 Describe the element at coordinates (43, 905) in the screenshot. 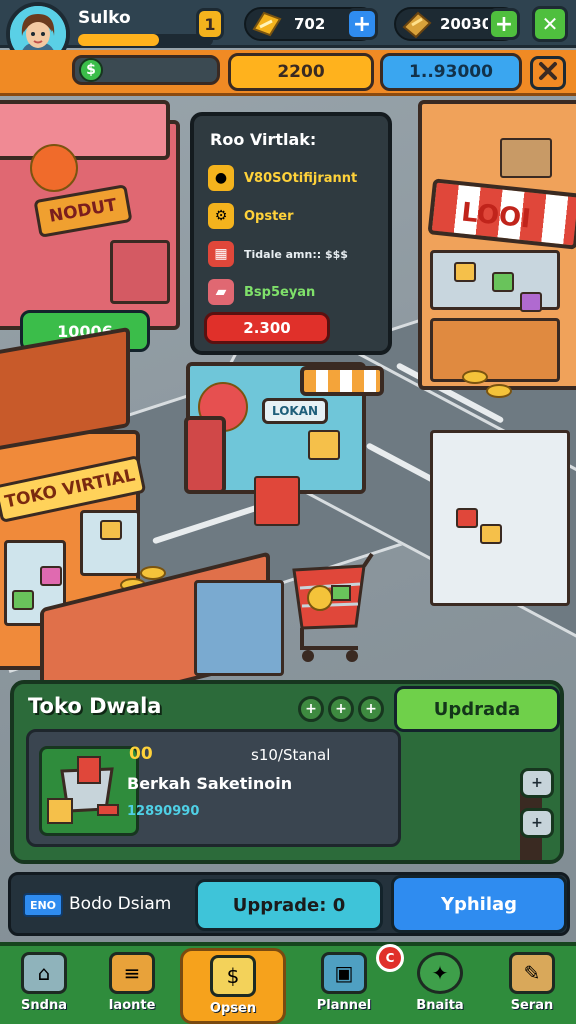

I see `store-tag: ENO` at that location.